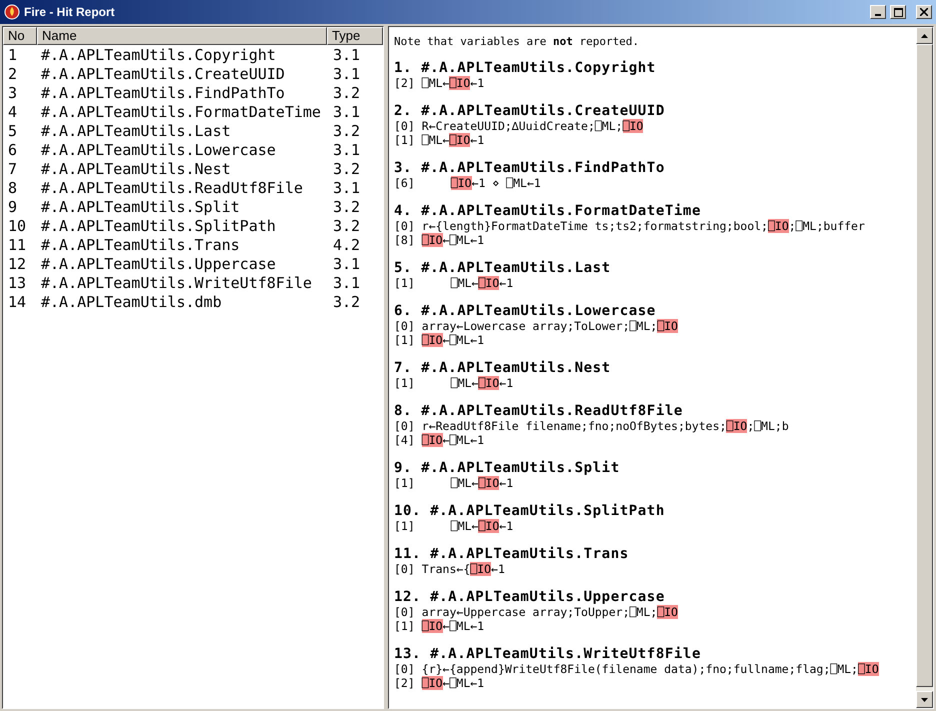  What do you see at coordinates (12, 113) in the screenshot?
I see `row-number: 4` at bounding box center [12, 113].